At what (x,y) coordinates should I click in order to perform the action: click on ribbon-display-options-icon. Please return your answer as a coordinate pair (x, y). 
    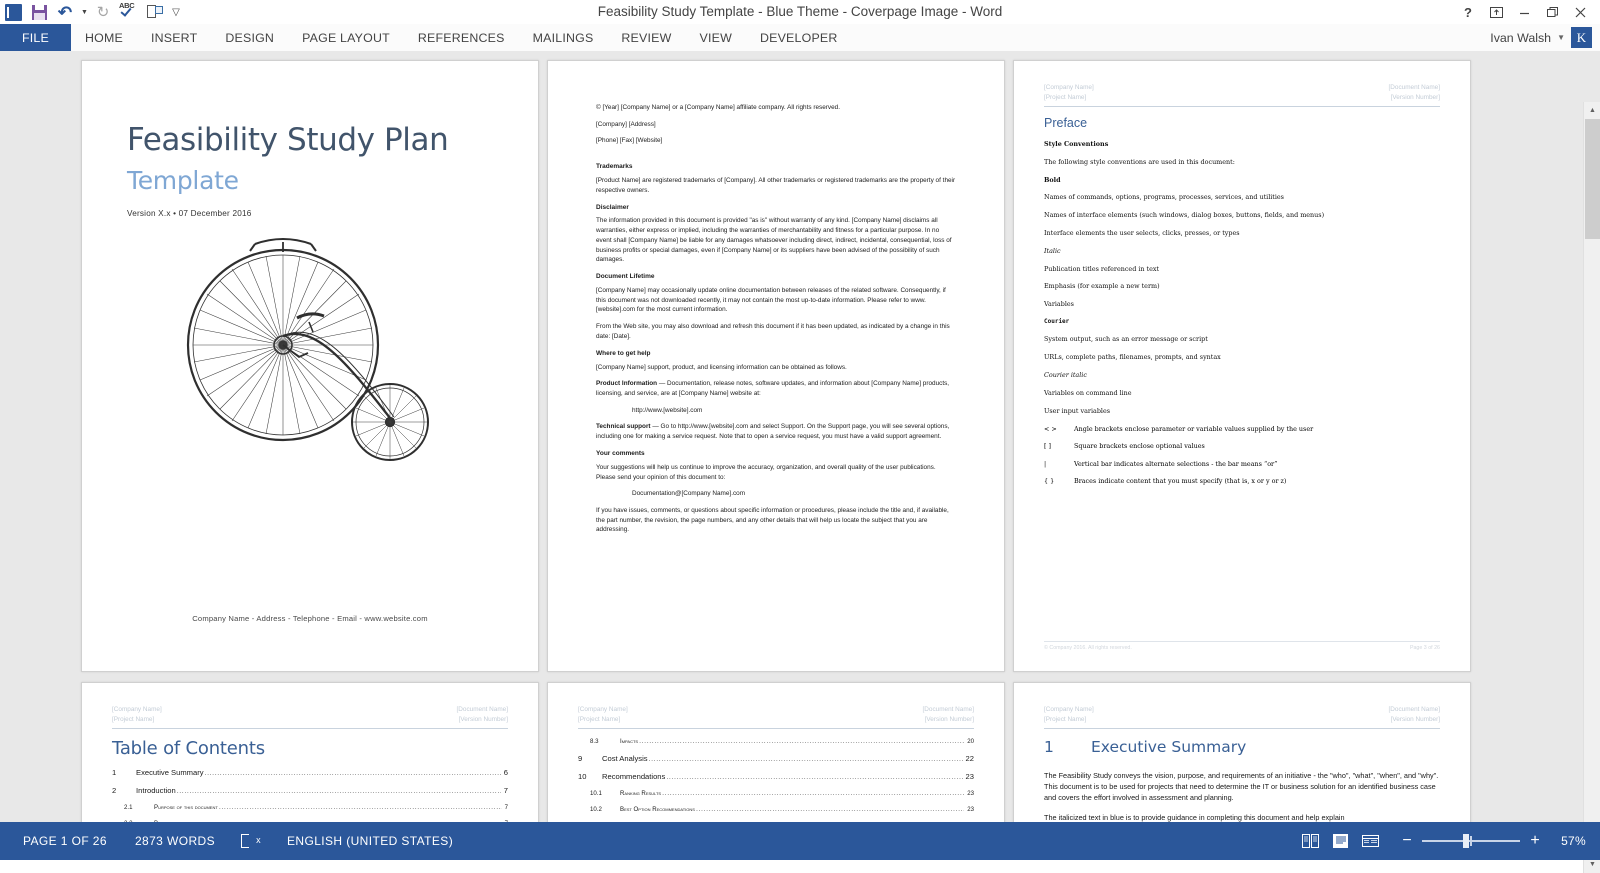
    Looking at the image, I should click on (1496, 12).